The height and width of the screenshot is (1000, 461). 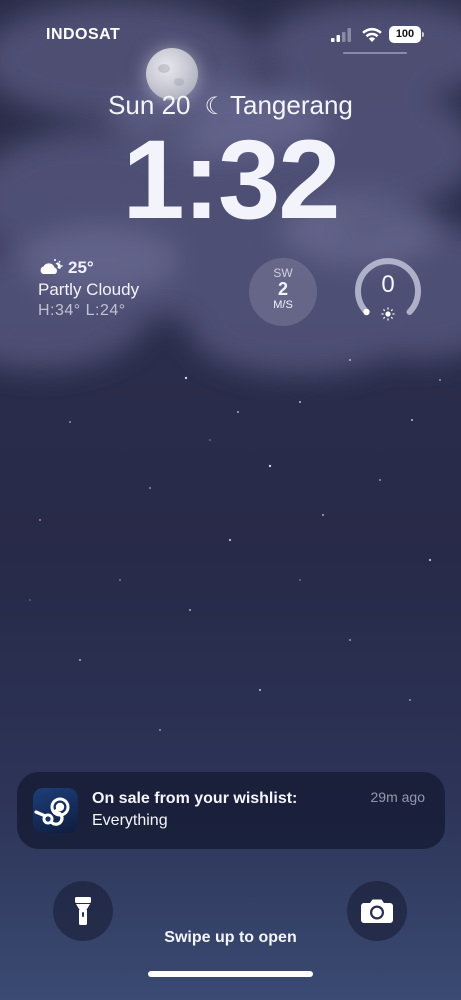 What do you see at coordinates (388, 284) in the screenshot?
I see `uv-index-value: 0` at bounding box center [388, 284].